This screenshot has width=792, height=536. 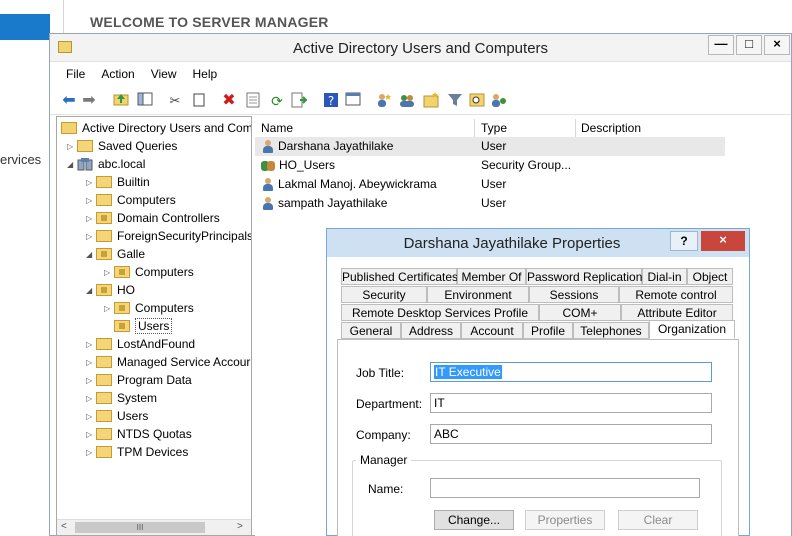 I want to click on tab-member-of: Member Of, so click(x=491, y=276).